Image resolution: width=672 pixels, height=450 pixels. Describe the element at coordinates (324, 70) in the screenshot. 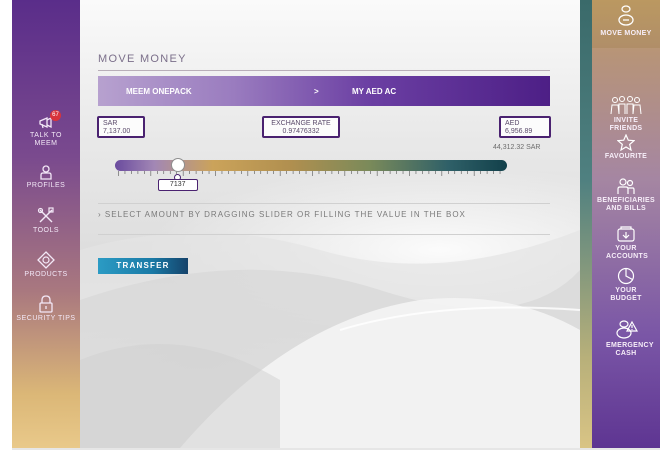

I see `title-divider` at that location.